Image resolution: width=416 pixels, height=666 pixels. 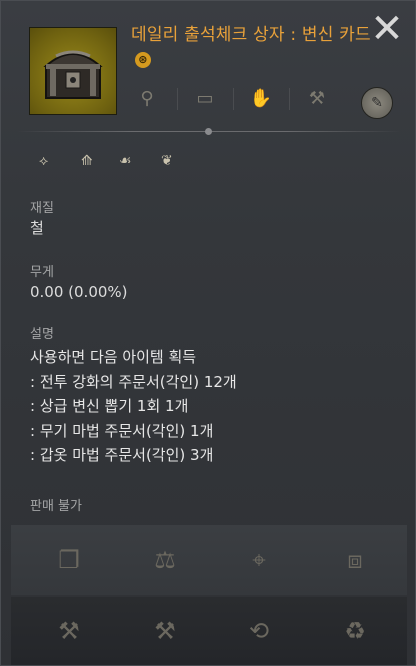 I want to click on map-icon: ⌖, so click(x=259, y=560).